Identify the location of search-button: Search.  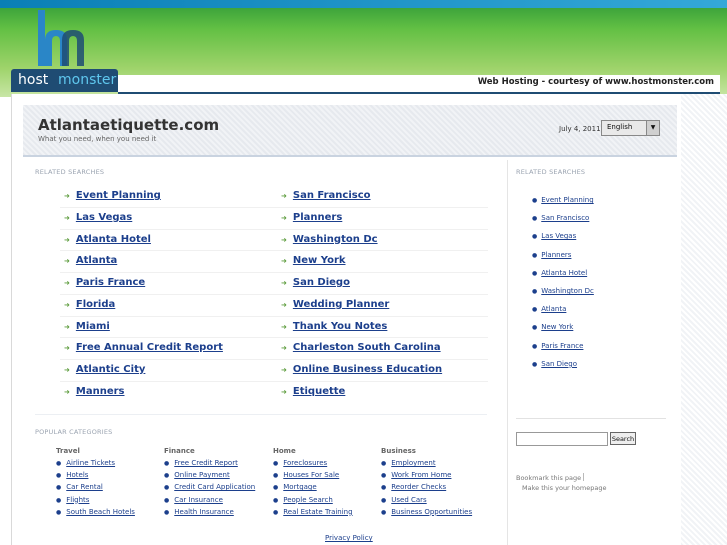
(623, 438).